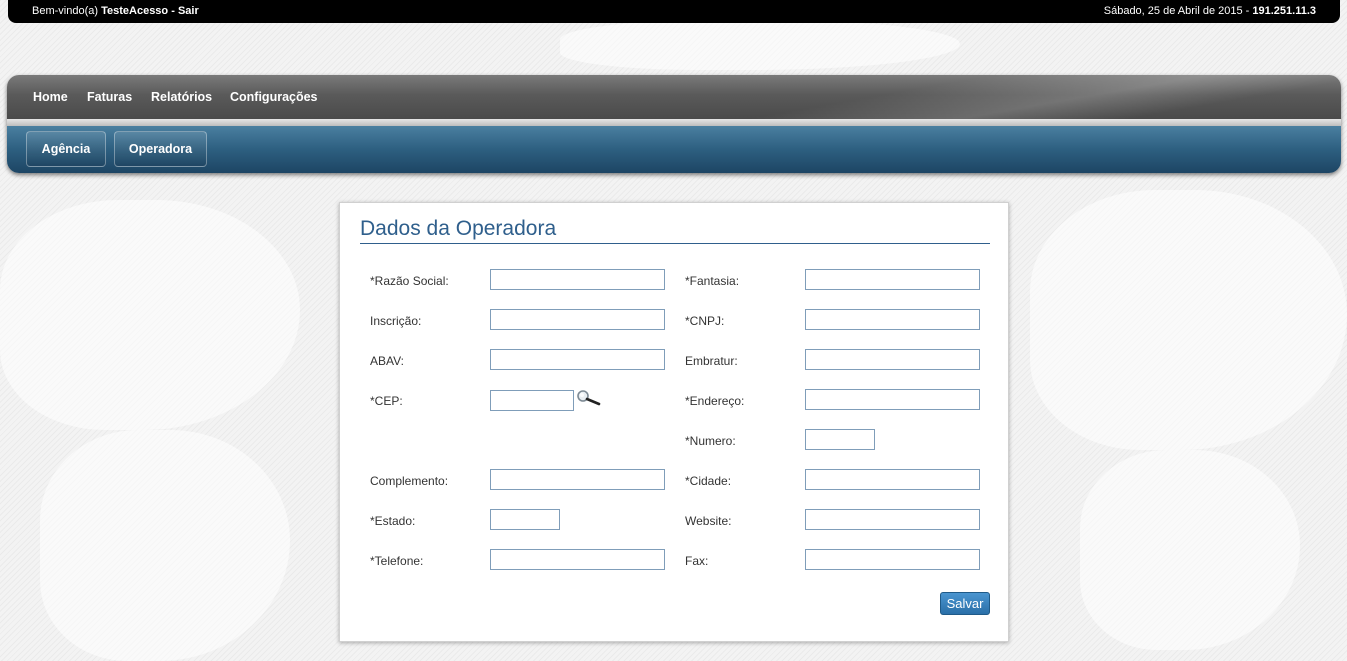 This screenshot has height=661, width=1347. What do you see at coordinates (577, 479) in the screenshot?
I see `complemento-input` at bounding box center [577, 479].